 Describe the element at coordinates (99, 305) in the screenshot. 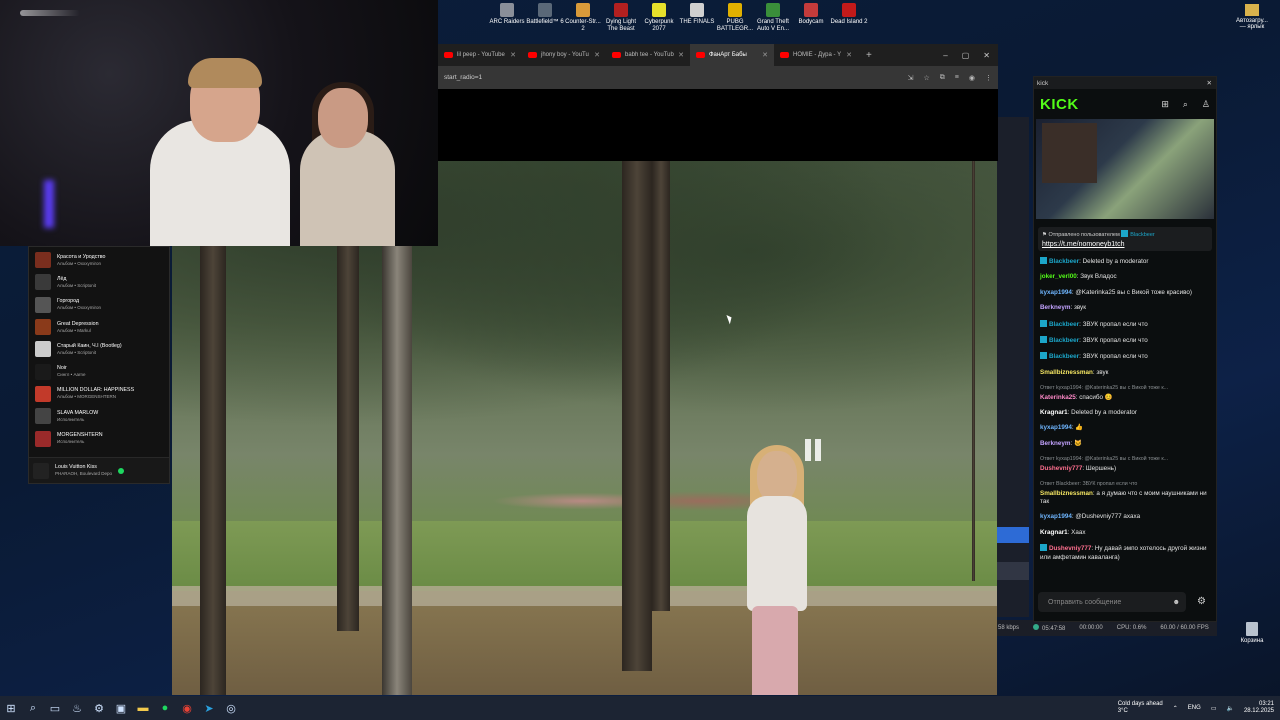

I see `library-item: Горгород Альбом • Oxxxymiron` at that location.